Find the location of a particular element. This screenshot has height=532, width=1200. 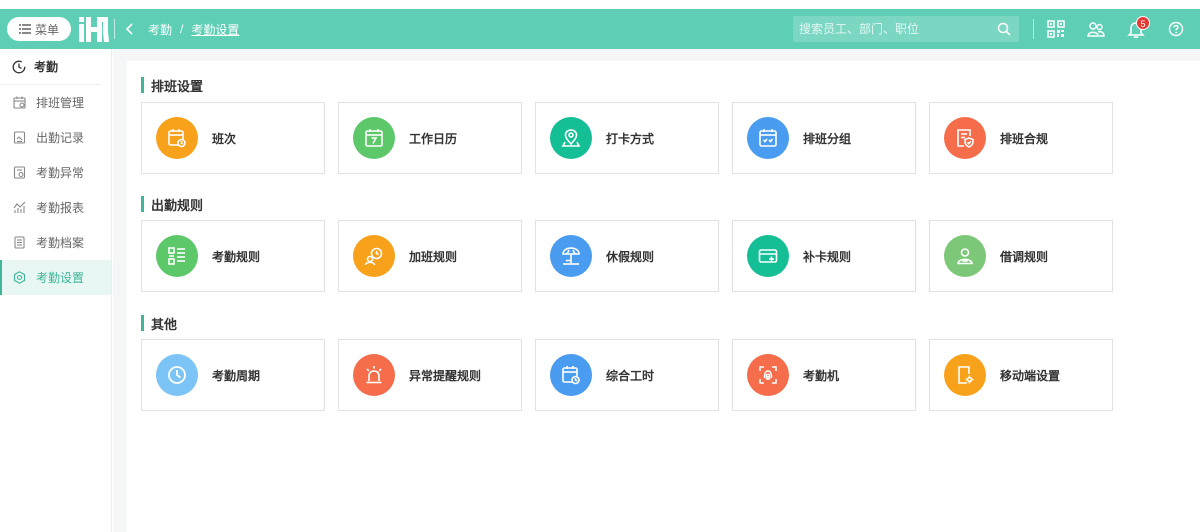

menu-button: 菜单 is located at coordinates (39, 29).